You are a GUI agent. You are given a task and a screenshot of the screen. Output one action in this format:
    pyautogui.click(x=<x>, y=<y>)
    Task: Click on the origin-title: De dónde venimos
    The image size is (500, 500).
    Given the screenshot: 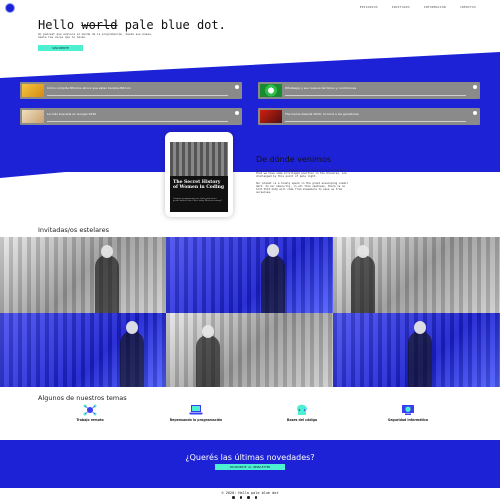 What is the action you would take?
    pyautogui.click(x=294, y=159)
    